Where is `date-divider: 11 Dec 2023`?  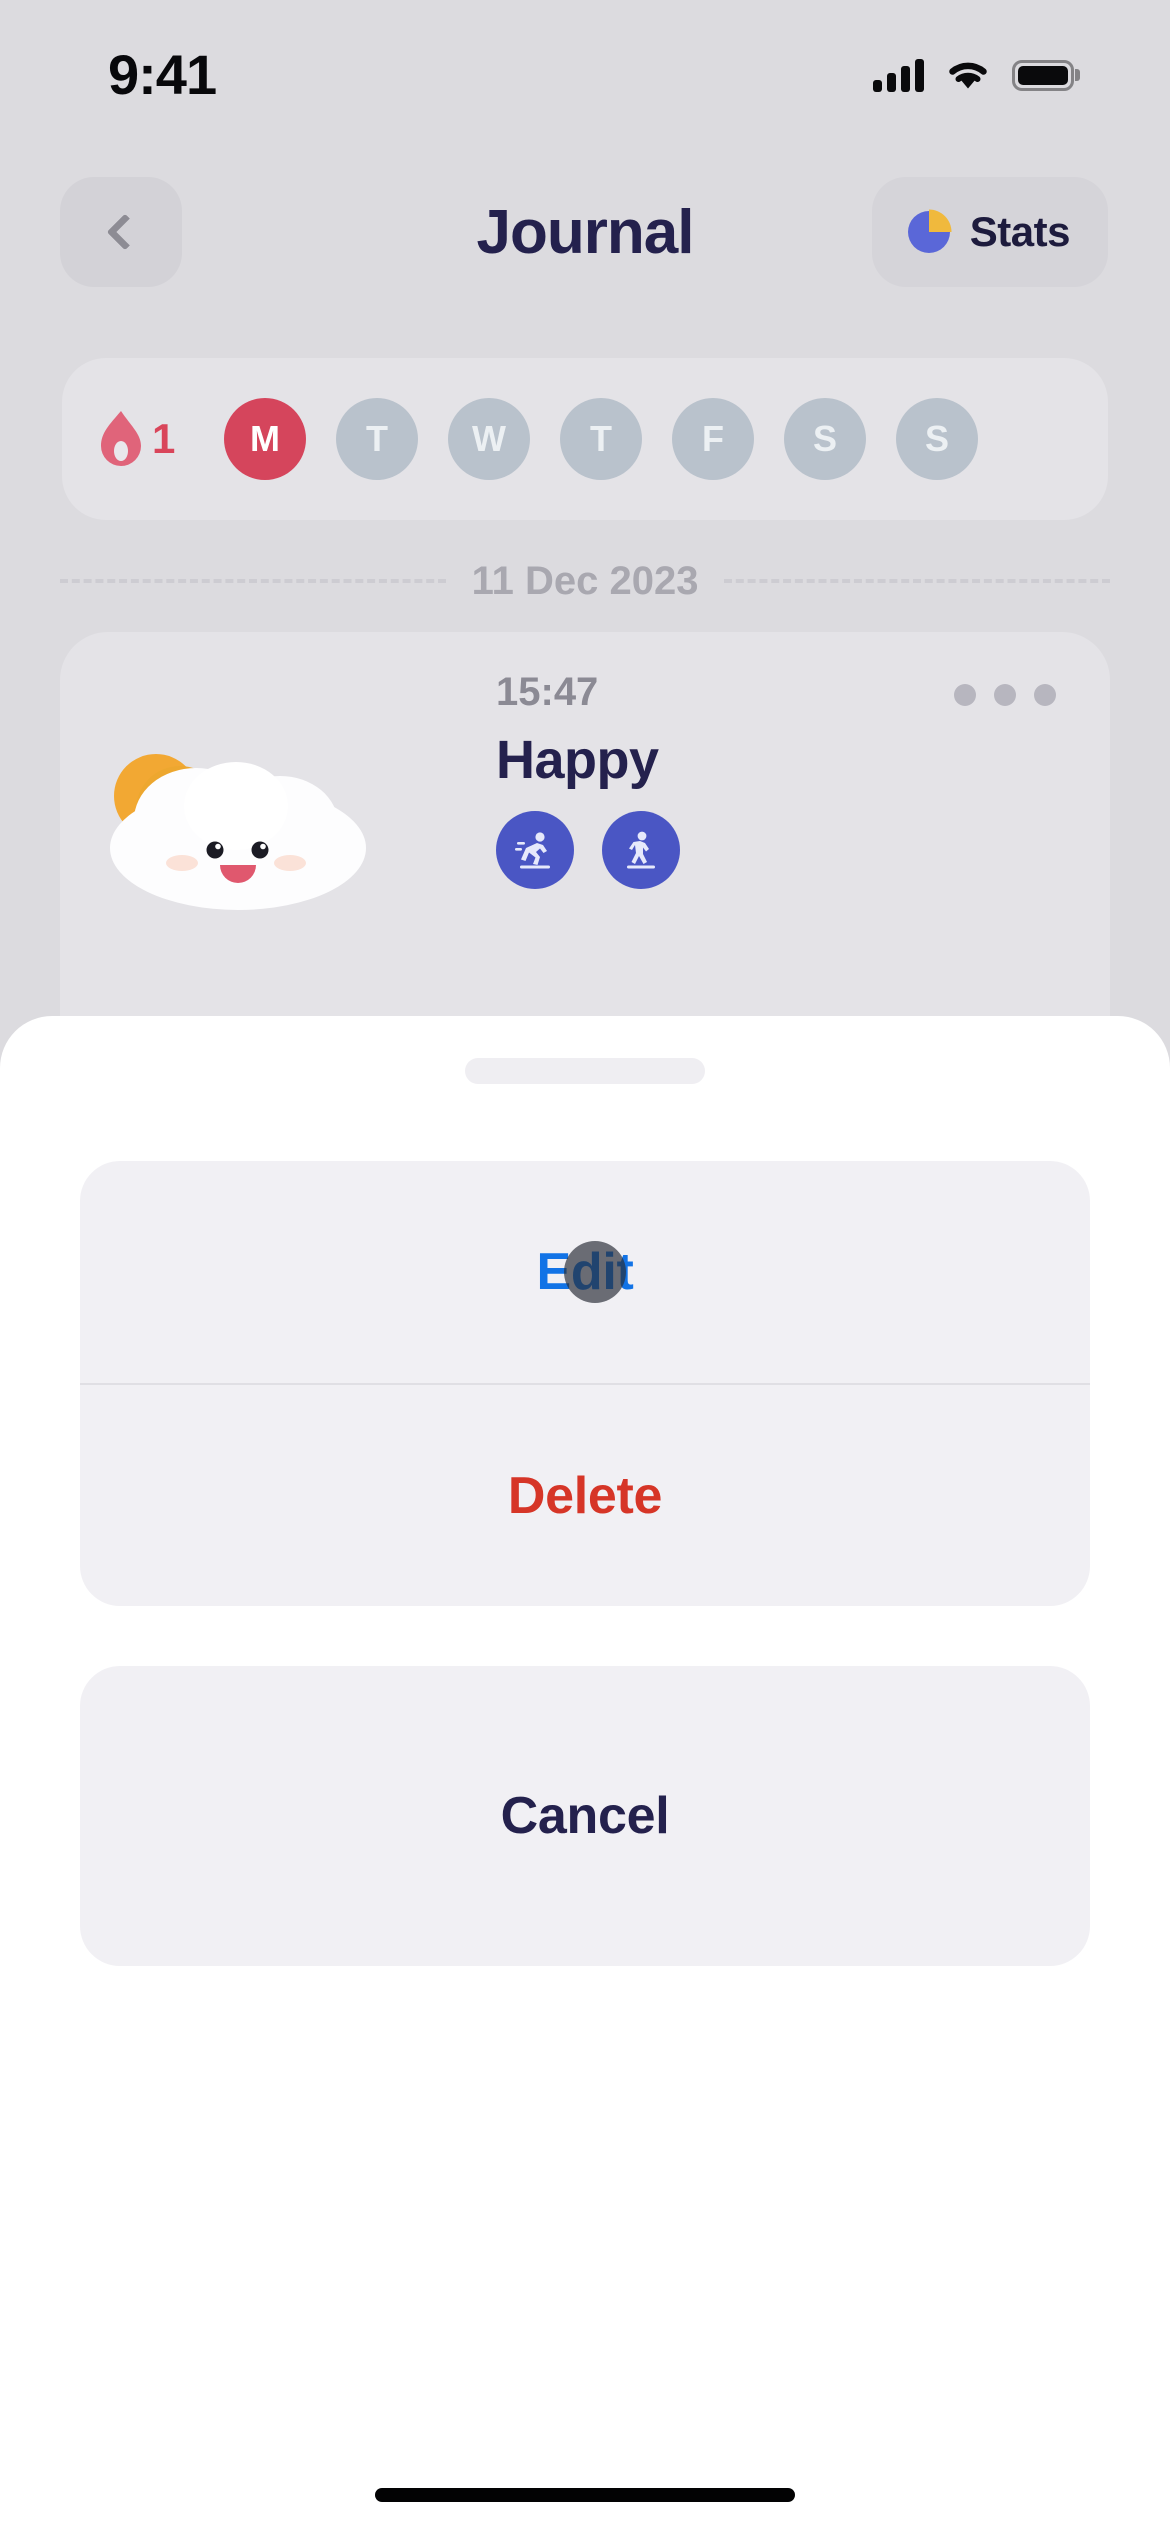
date-divider: 11 Dec 2023 is located at coordinates (585, 581).